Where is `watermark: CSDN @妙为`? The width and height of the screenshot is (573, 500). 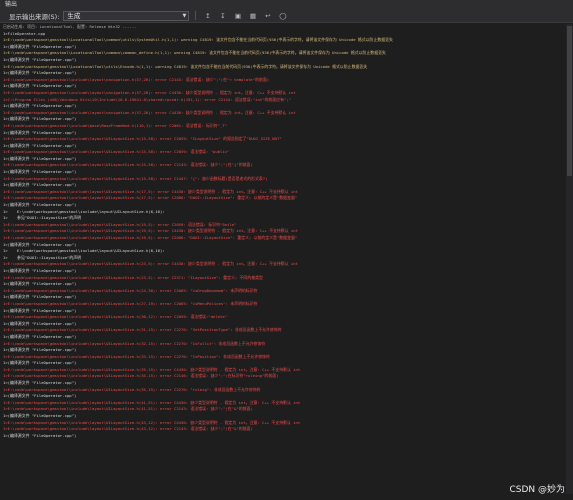 watermark: CSDN @妙为 is located at coordinates (537, 490).